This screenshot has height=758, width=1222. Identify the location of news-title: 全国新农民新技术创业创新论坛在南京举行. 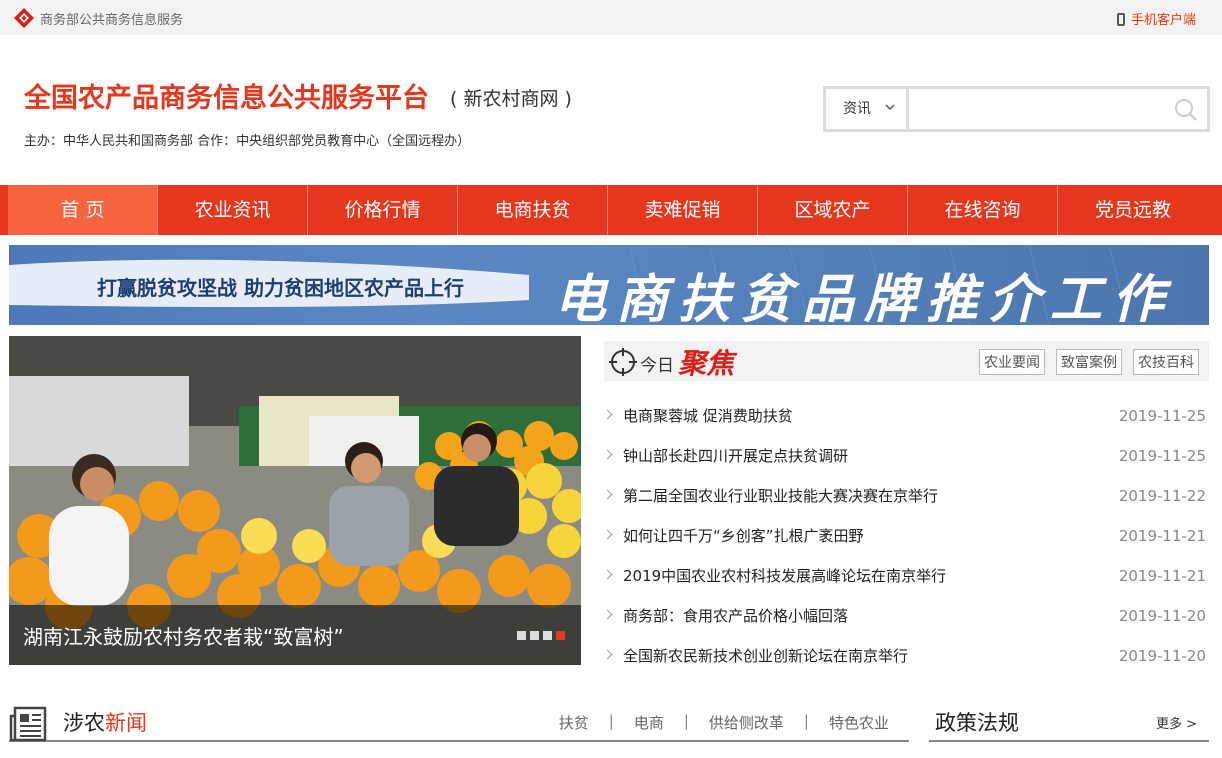
(765, 656).